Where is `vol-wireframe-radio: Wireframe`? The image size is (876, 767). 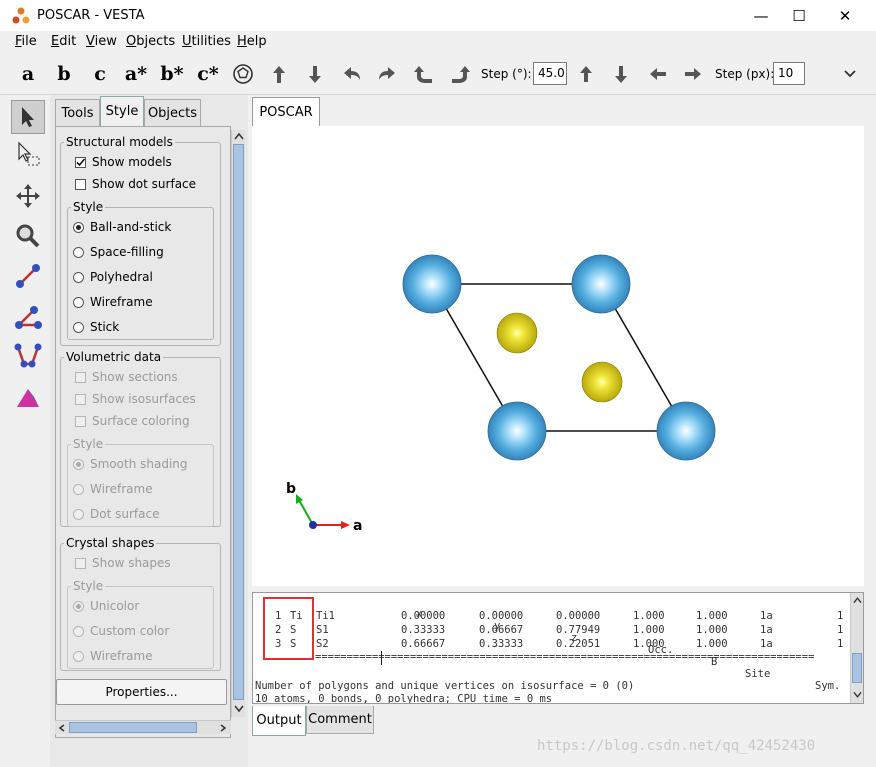 vol-wireframe-radio: Wireframe is located at coordinates (113, 489).